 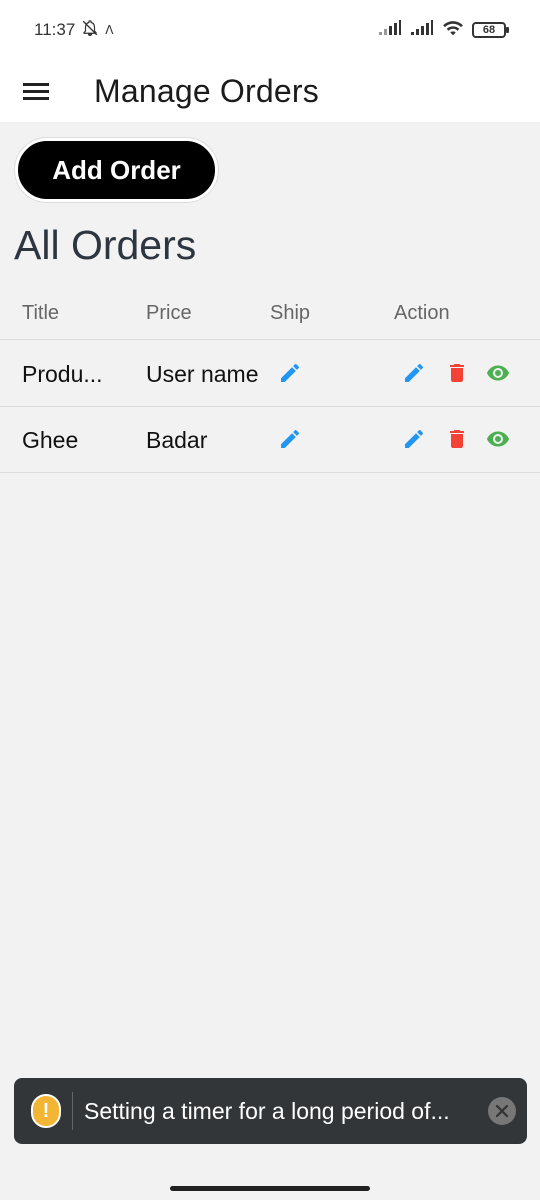 I want to click on status-bar: 11:37 ᐱ 68, so click(x=270, y=30).